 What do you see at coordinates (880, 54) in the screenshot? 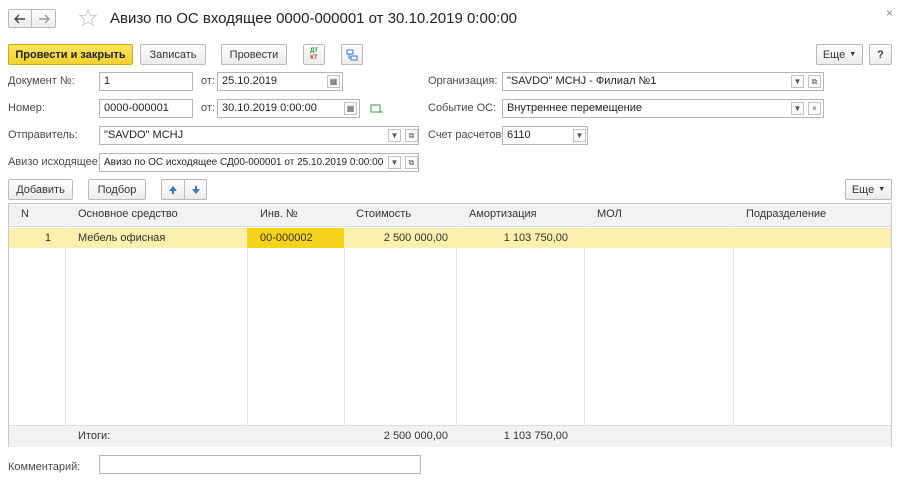
I see `help-button: ?` at bounding box center [880, 54].